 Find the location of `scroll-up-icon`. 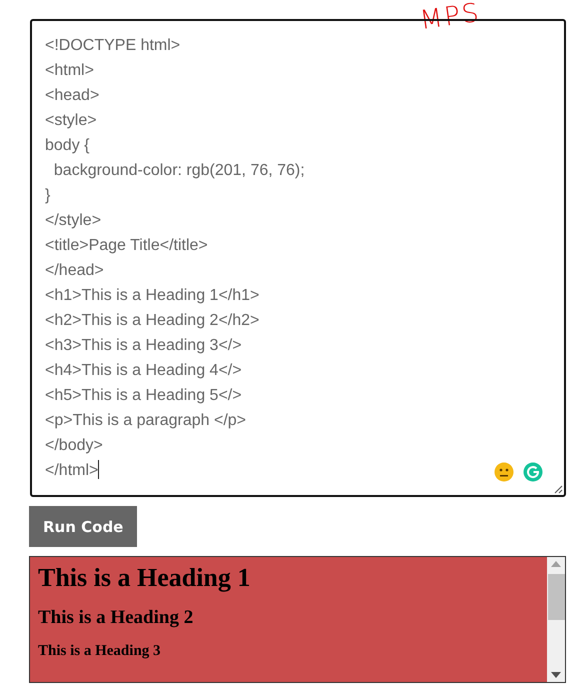

scroll-up-icon is located at coordinates (556, 564).